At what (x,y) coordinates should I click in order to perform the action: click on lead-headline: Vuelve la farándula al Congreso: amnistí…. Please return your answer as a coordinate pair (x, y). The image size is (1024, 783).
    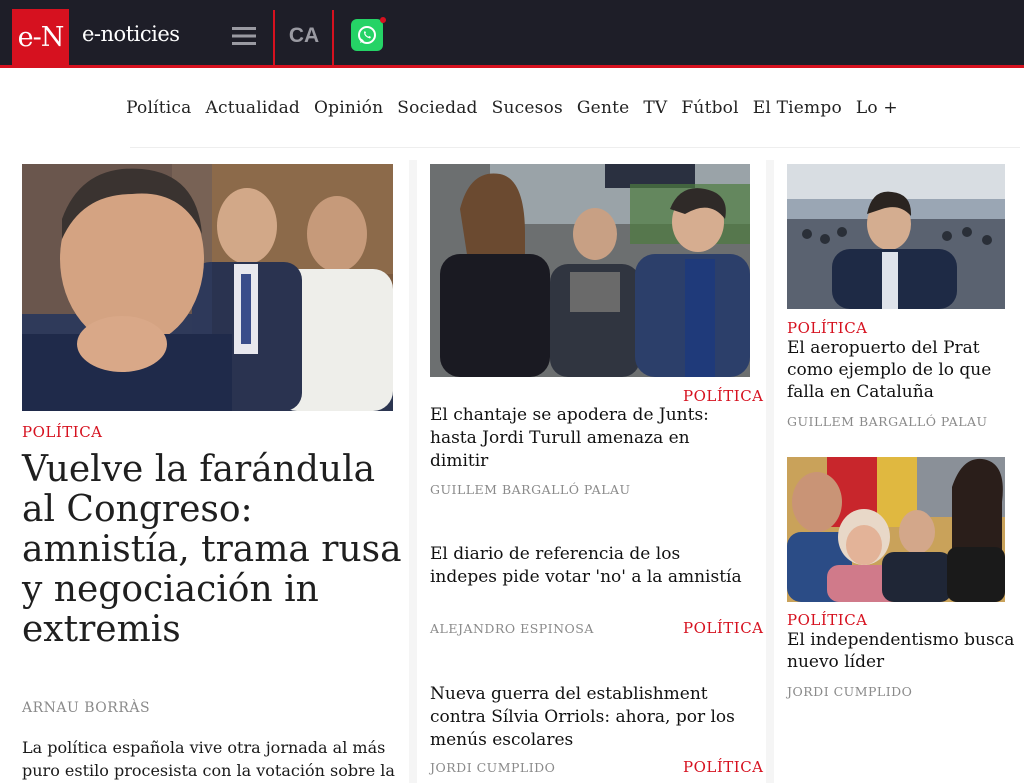
    Looking at the image, I should click on (212, 550).